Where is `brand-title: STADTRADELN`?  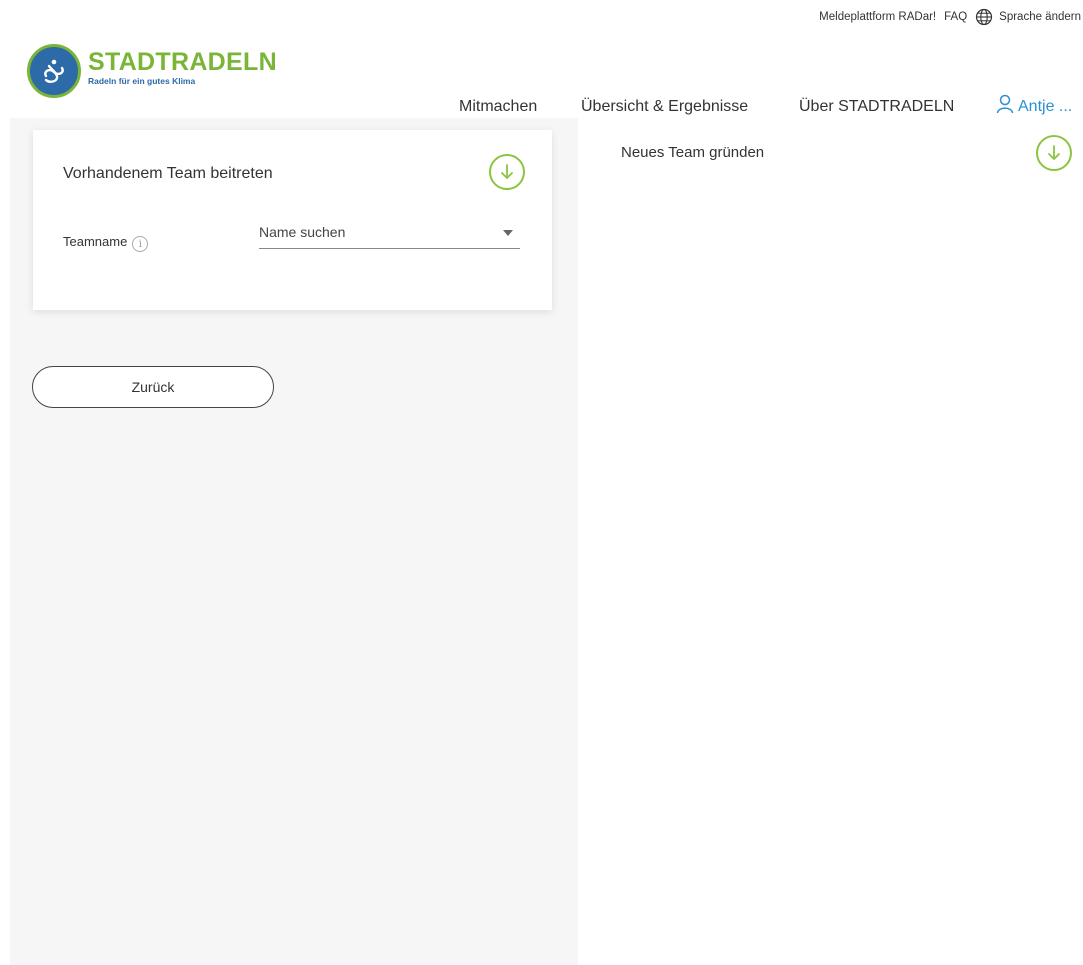
brand-title: STADTRADELN is located at coordinates (182, 62).